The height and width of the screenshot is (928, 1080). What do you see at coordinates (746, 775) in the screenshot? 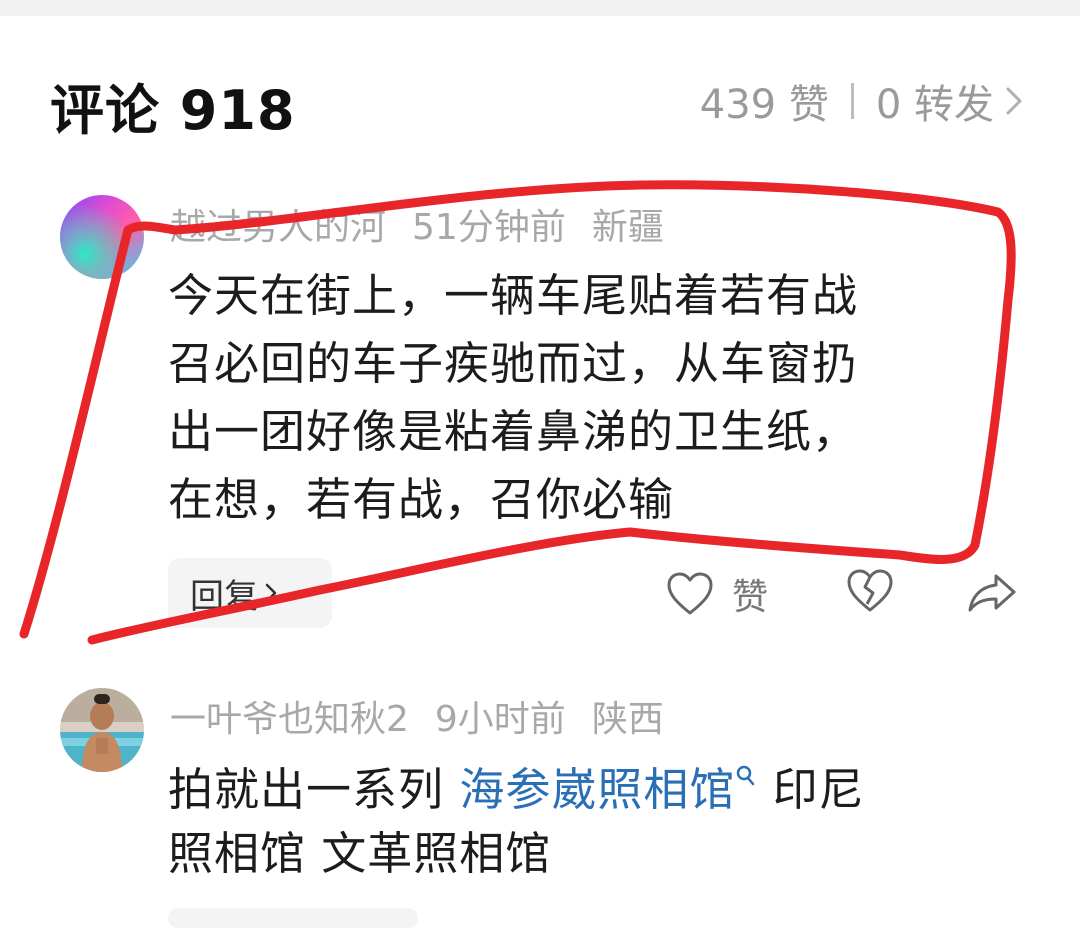
I see `search-icon` at bounding box center [746, 775].